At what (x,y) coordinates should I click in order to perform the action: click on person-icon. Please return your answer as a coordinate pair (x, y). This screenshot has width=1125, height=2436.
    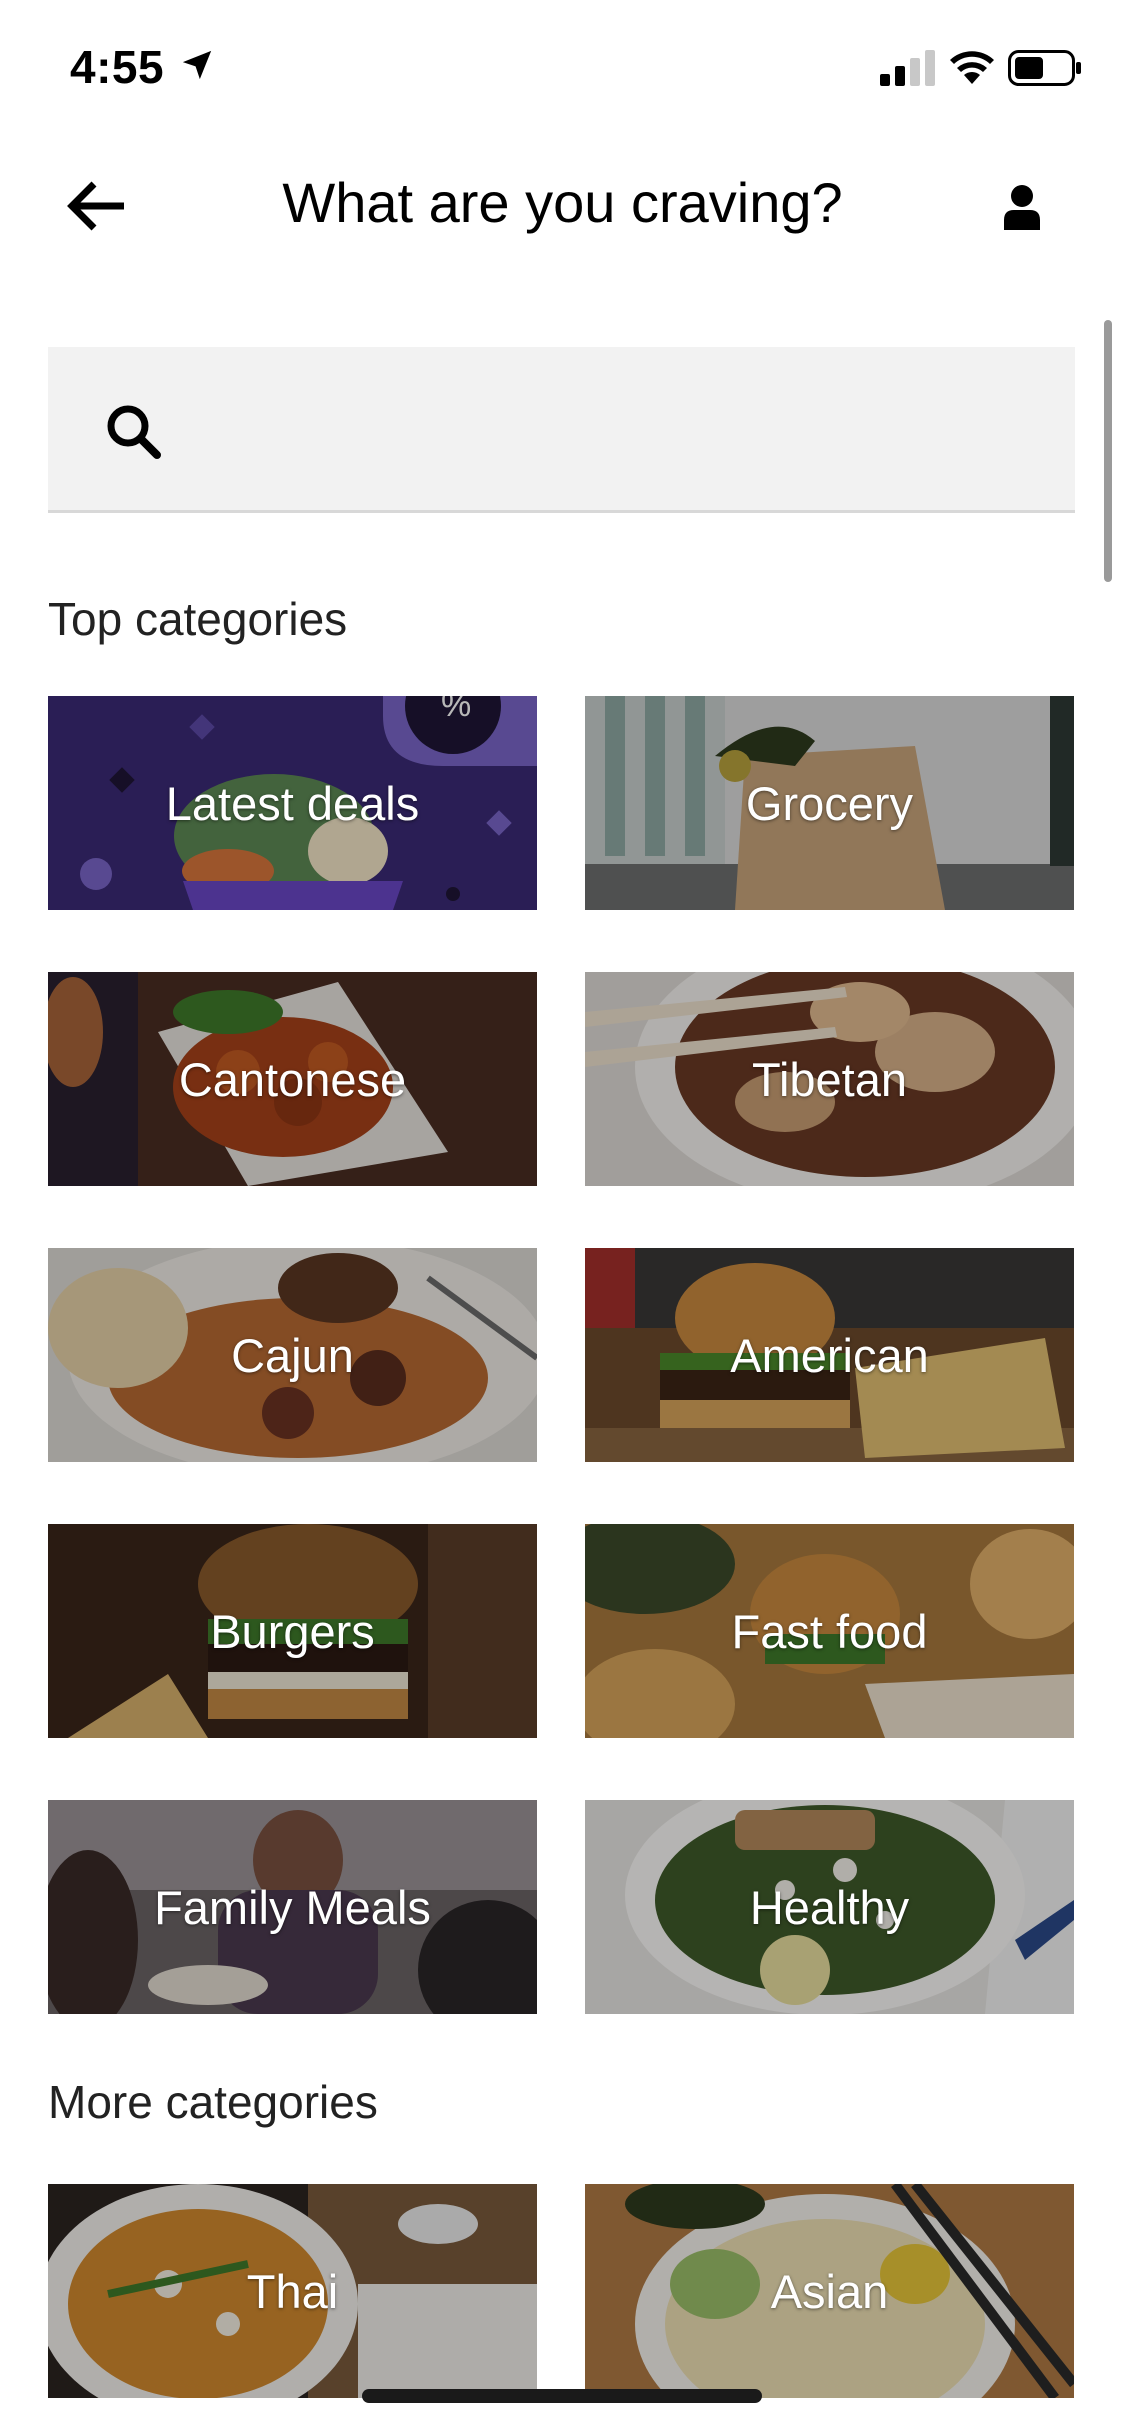
    Looking at the image, I should click on (1022, 207).